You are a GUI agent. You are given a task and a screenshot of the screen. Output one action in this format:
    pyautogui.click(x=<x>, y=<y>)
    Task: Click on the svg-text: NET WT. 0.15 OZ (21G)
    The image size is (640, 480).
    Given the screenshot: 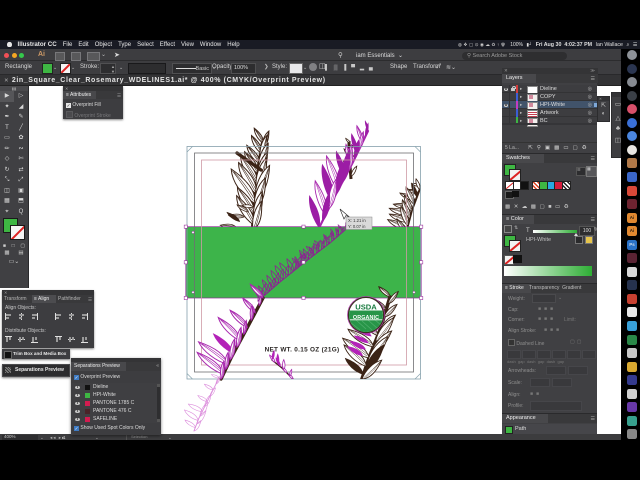 What is the action you would take?
    pyautogui.click(x=302, y=350)
    